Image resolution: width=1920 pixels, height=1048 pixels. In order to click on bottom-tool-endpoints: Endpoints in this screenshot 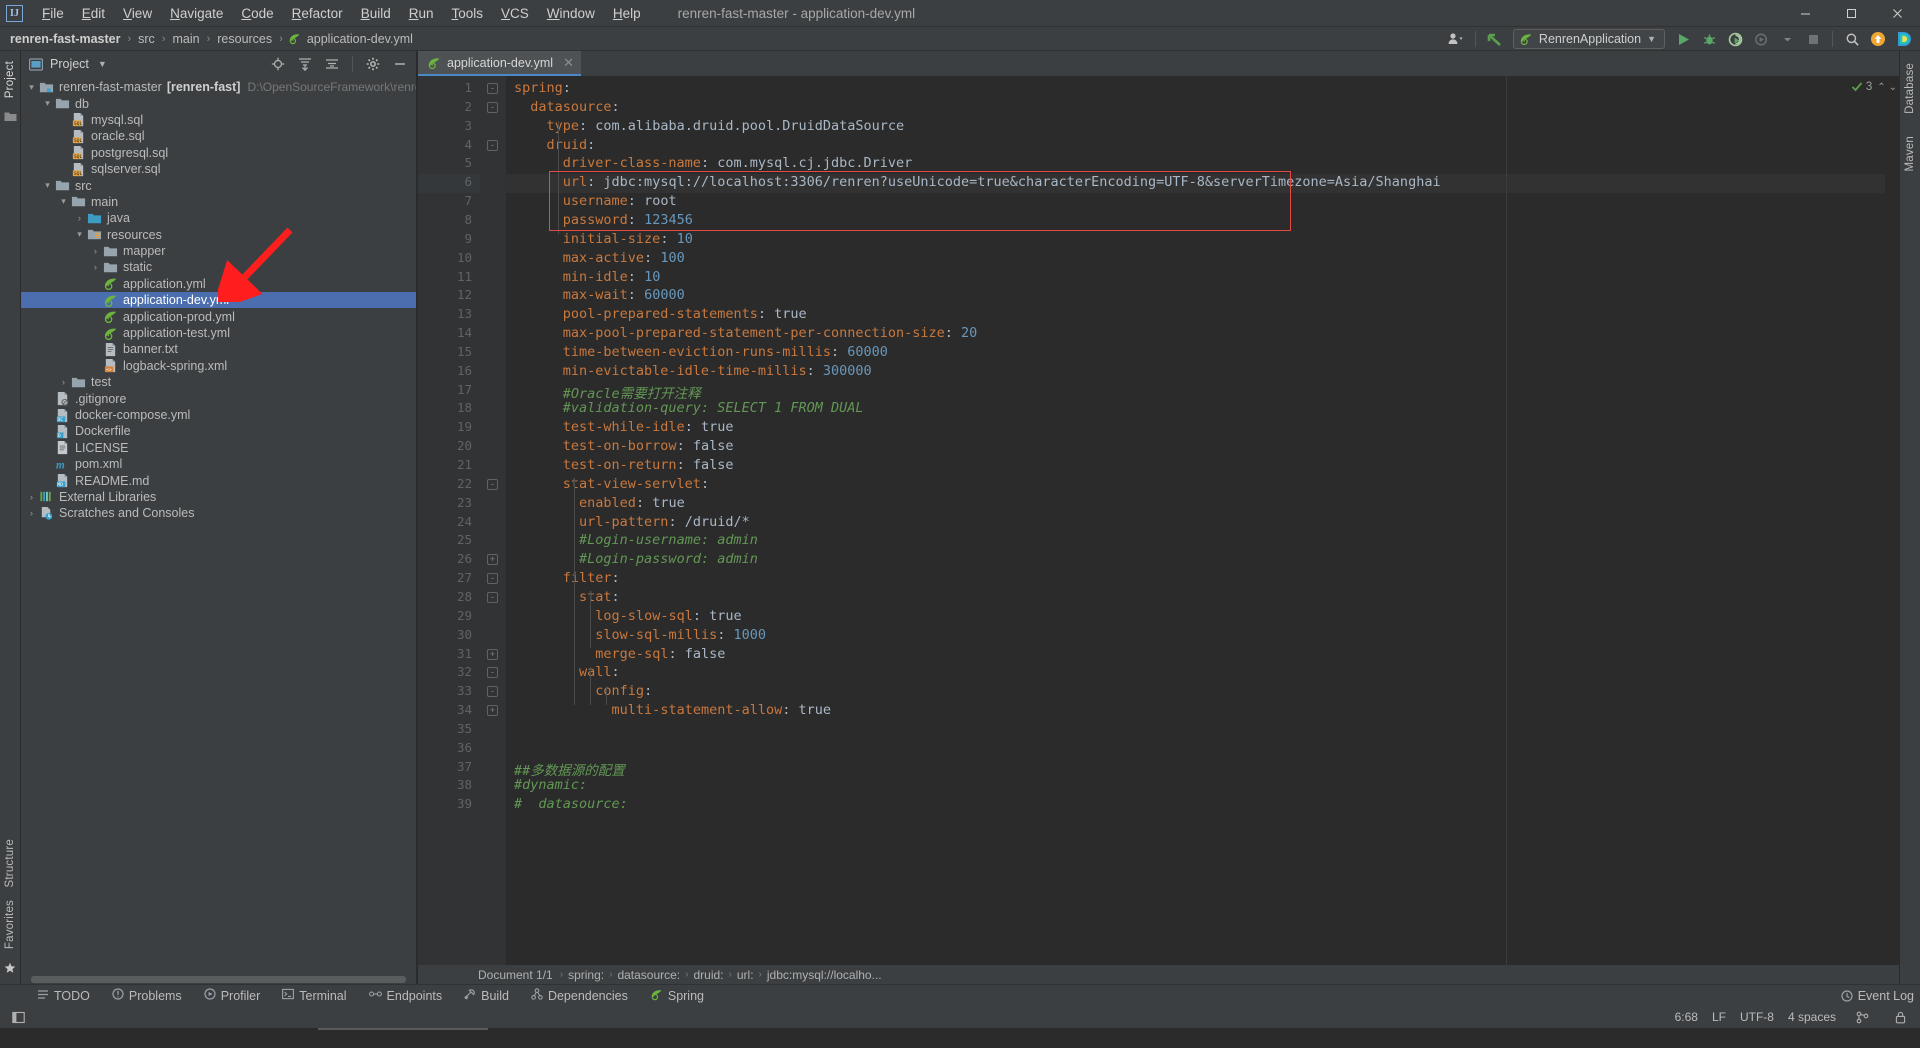, I will do `click(406, 995)`.